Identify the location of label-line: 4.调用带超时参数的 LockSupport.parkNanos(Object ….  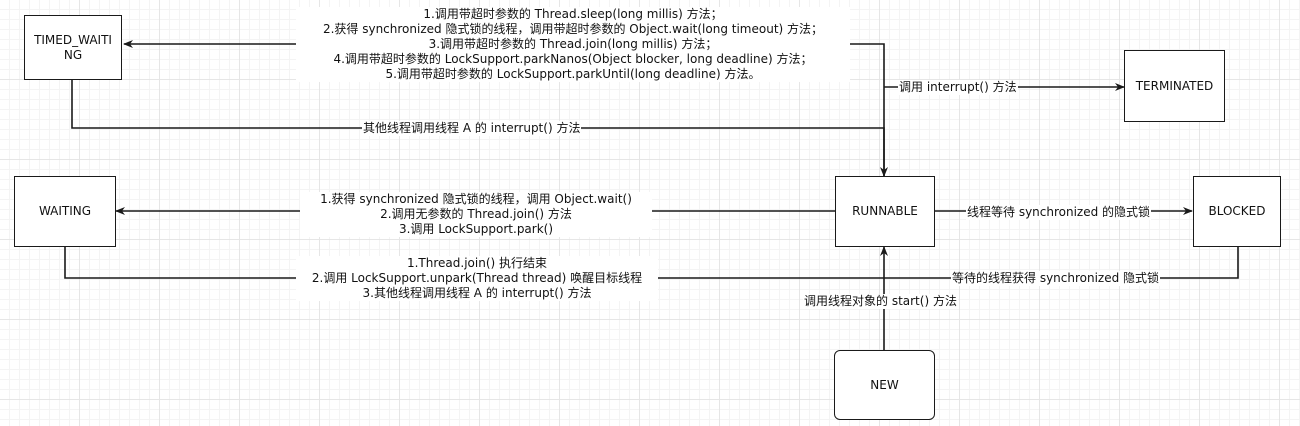
(573, 59).